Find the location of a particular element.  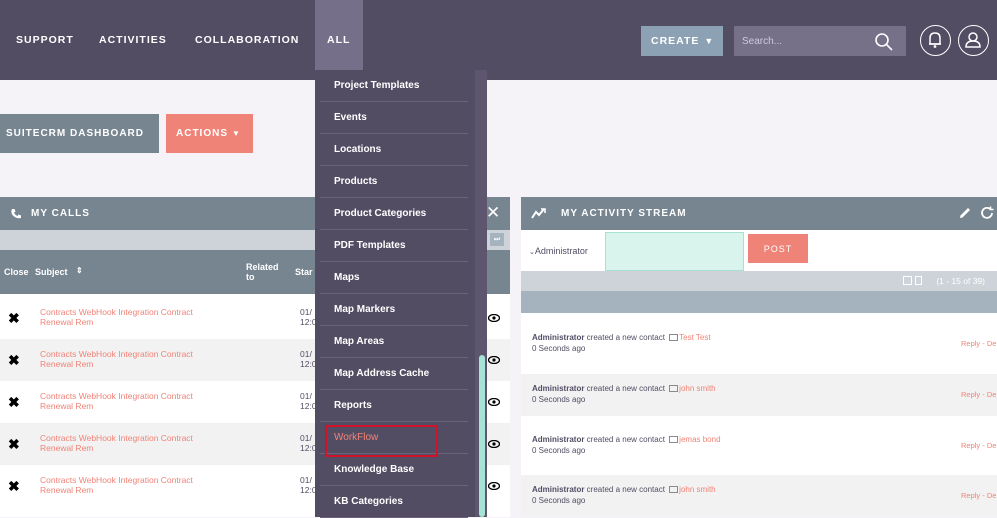

contact-link: jemas bond is located at coordinates (699, 439).